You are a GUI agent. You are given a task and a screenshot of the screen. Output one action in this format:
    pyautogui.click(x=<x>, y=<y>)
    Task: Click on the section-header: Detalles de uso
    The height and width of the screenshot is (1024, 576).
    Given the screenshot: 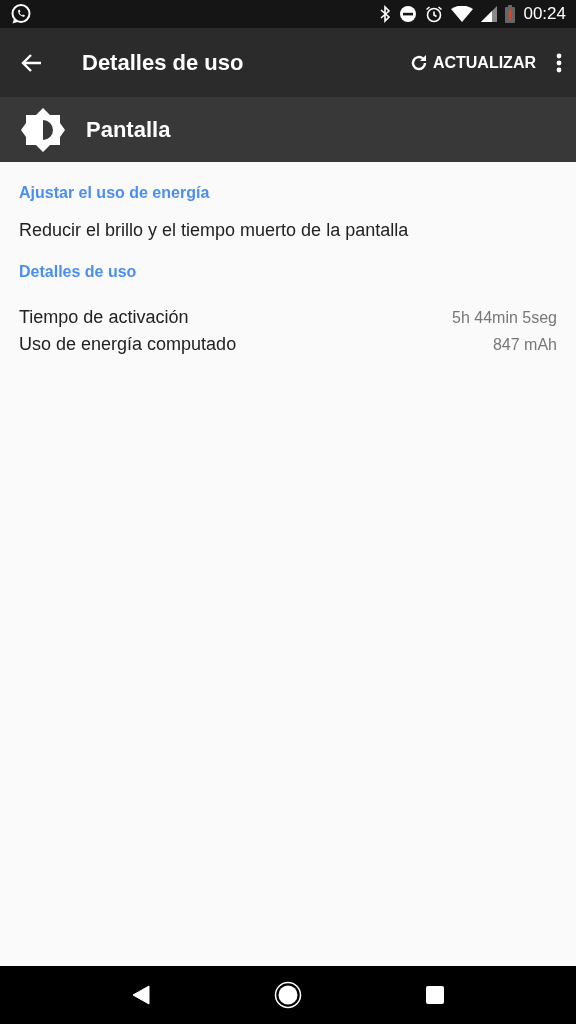 What is the action you would take?
    pyautogui.click(x=78, y=272)
    